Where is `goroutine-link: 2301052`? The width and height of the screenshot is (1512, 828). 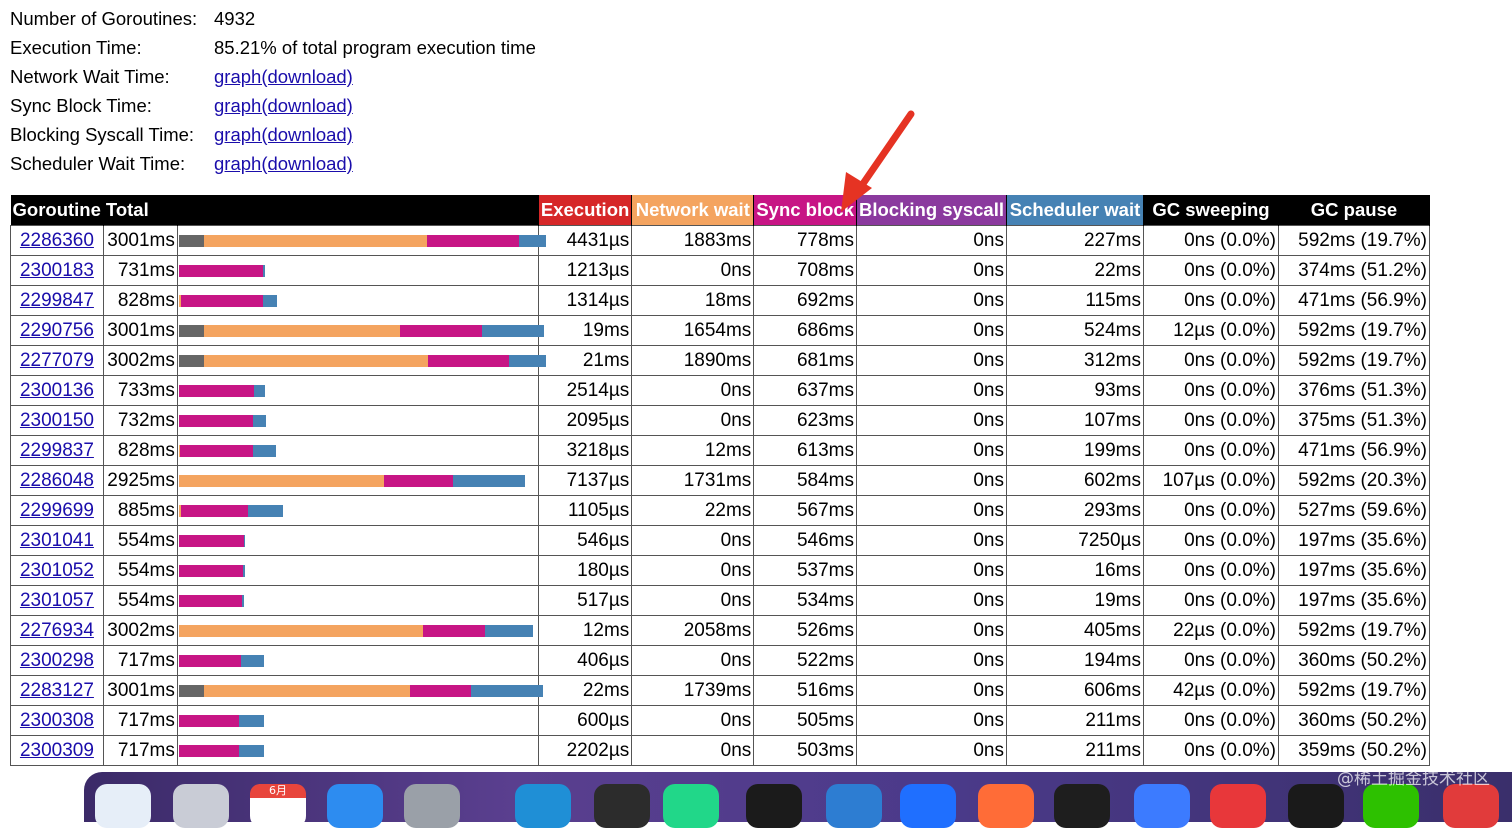
goroutine-link: 2301052 is located at coordinates (57, 570).